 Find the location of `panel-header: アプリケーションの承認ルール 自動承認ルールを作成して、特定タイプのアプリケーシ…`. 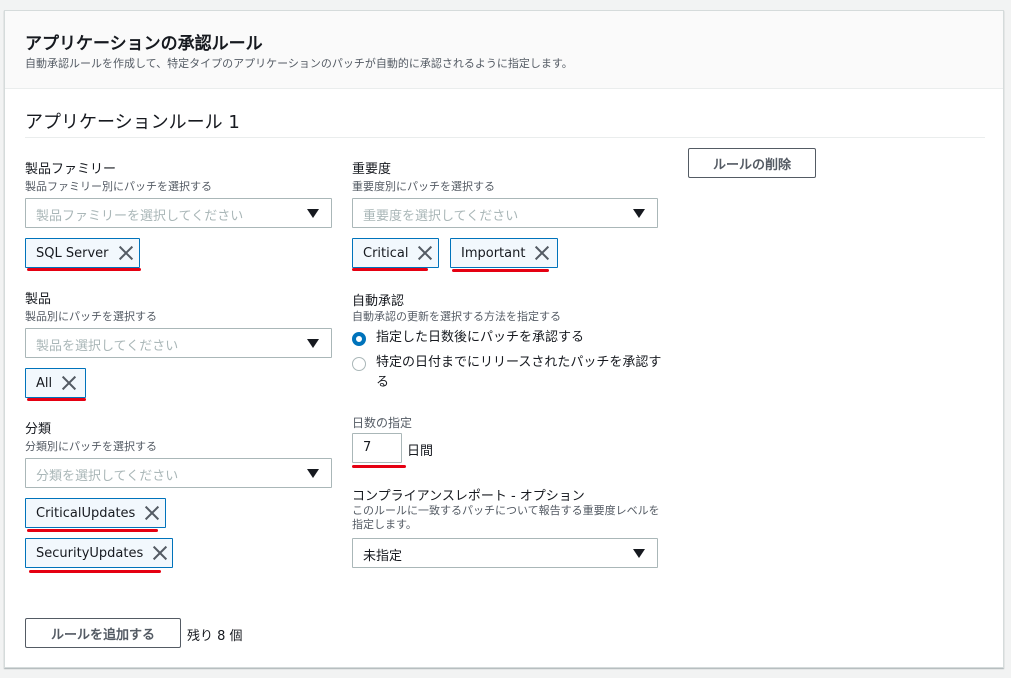

panel-header: アプリケーションの承認ルール 自動承認ルールを作成して、特定タイプのアプリケーシ… is located at coordinates (504, 50).